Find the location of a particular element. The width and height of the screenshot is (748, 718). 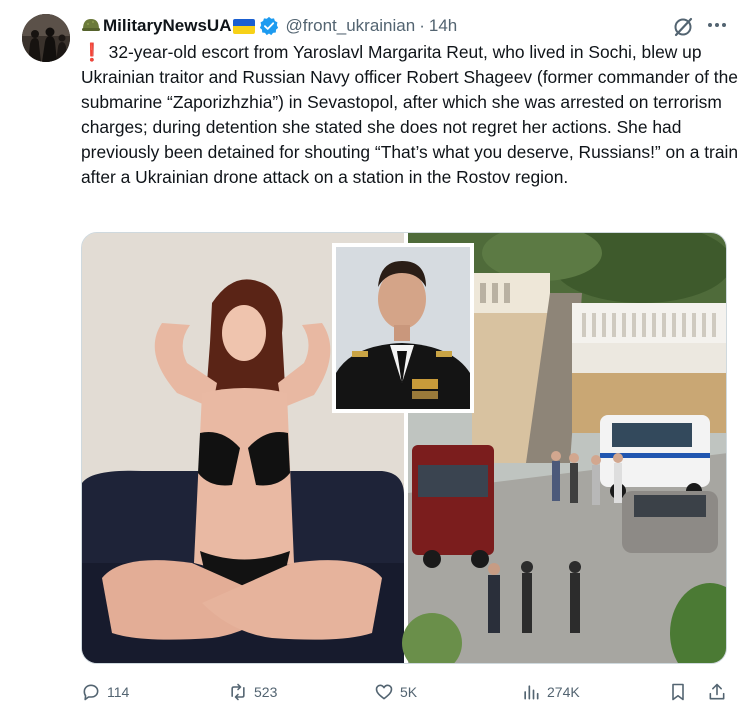

heart-icon is located at coordinates (384, 692).